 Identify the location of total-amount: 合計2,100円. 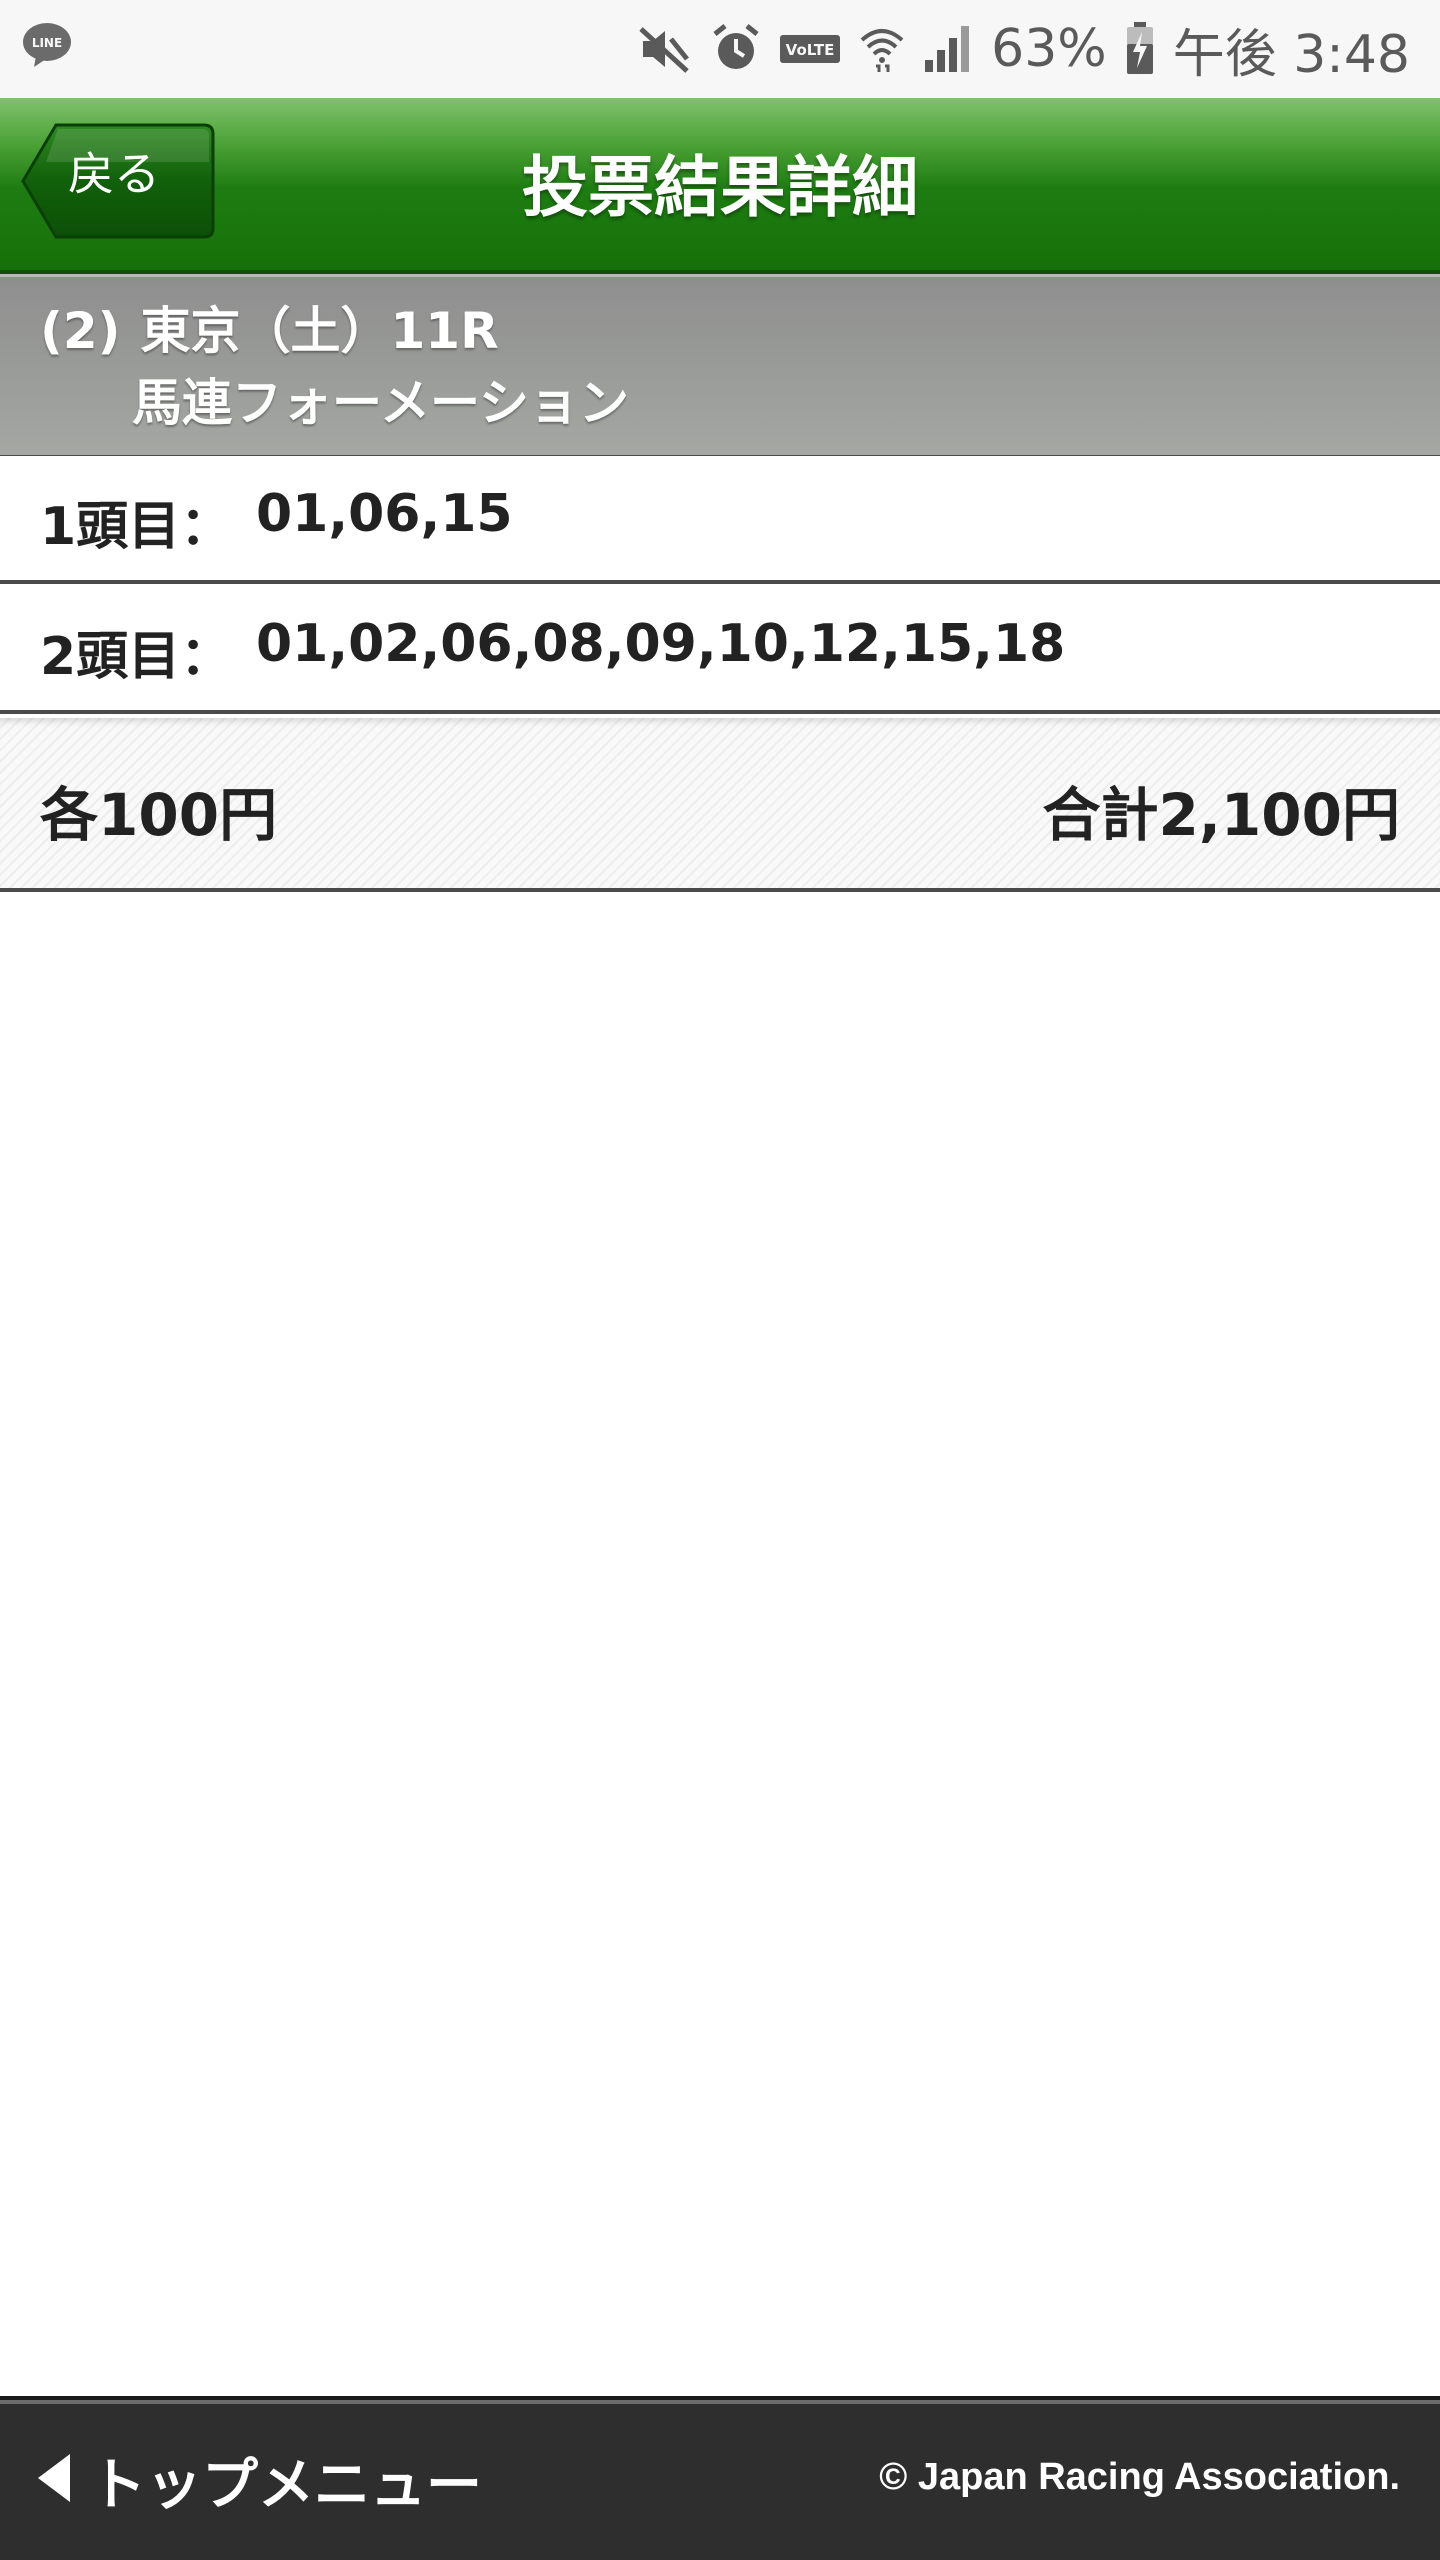
(1221, 815).